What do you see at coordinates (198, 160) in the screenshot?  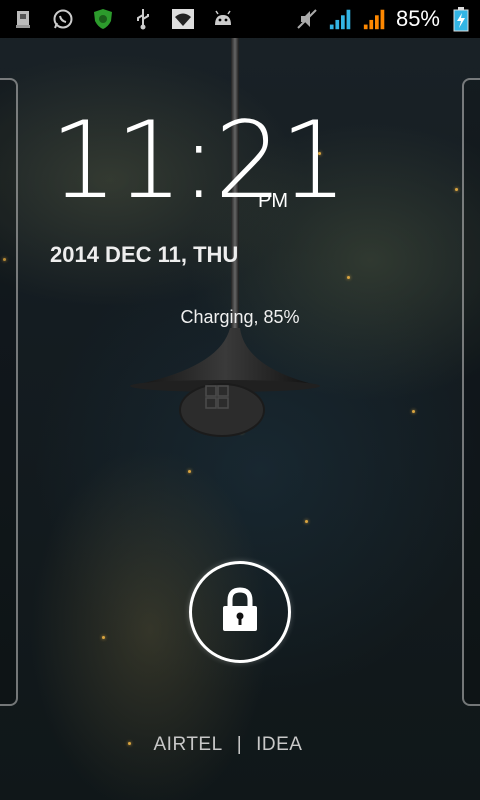 I see `lockscreen-clock: 11:21` at bounding box center [198, 160].